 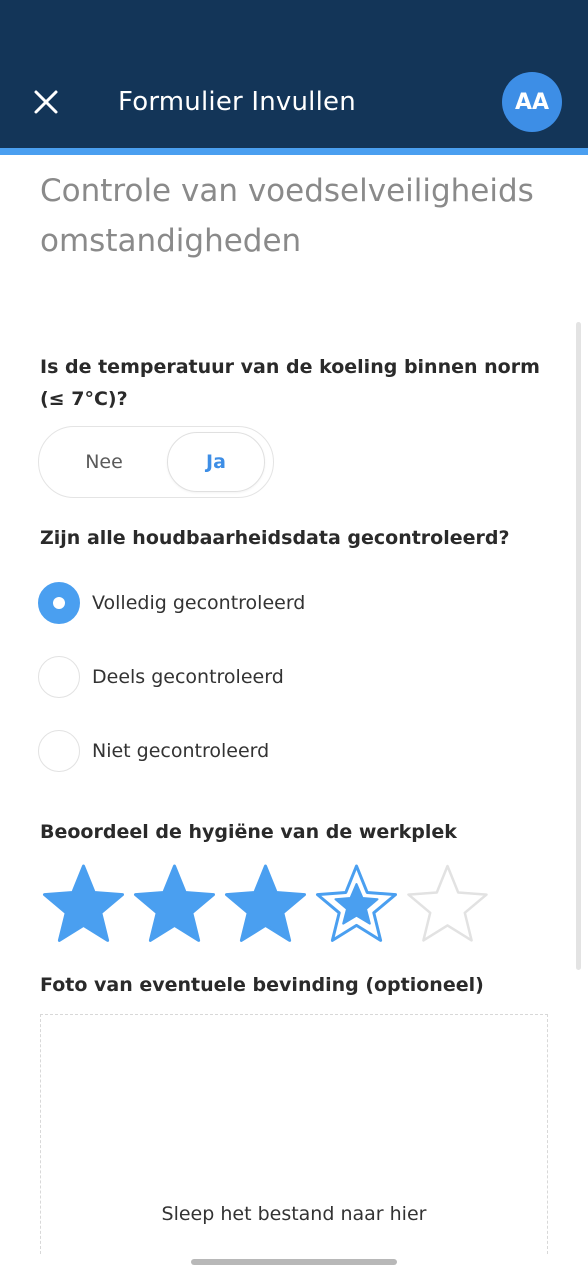 I want to click on close-icon, so click(x=46, y=102).